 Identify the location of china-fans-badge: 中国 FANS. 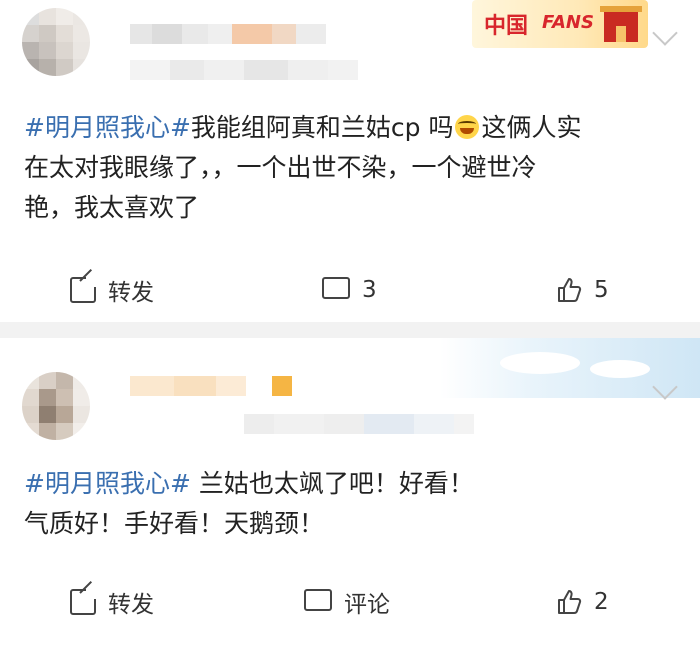
(560, 24).